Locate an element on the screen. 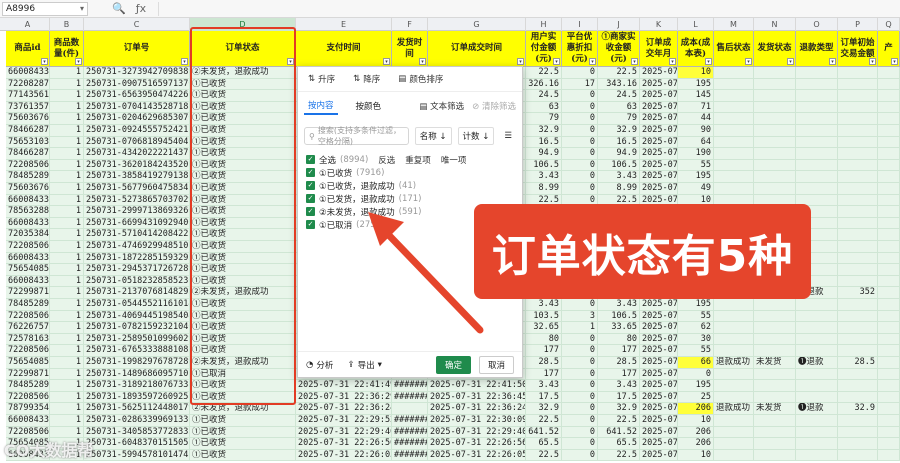 This screenshot has width=900, height=463. table-cell: 17.5 is located at coordinates (544, 397).